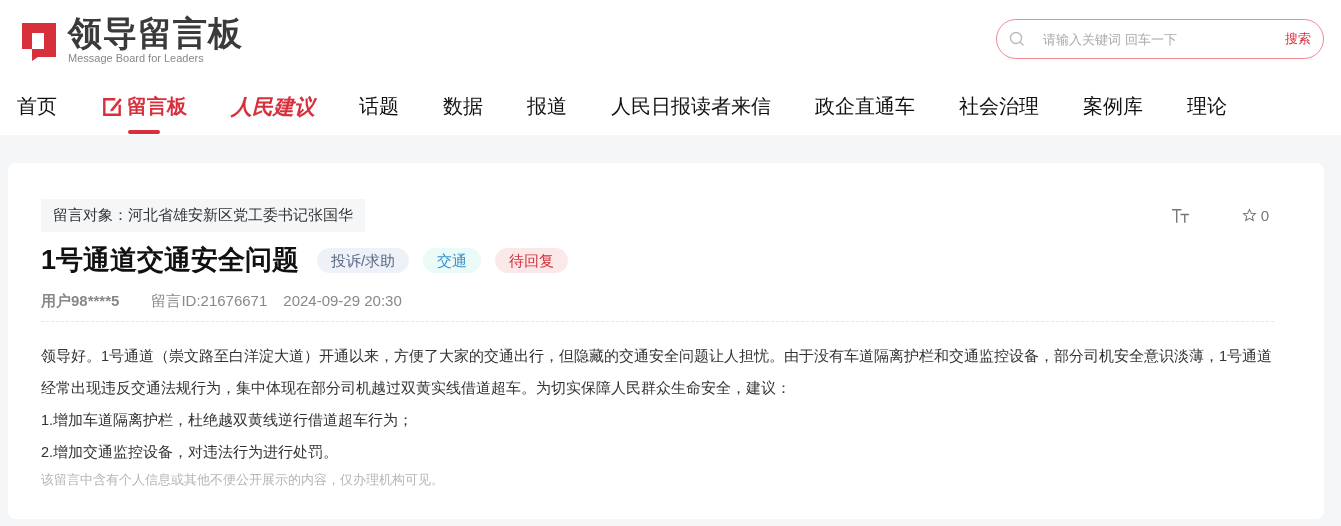  What do you see at coordinates (865, 106) in the screenshot?
I see `nav-tab: 政企直通车` at bounding box center [865, 106].